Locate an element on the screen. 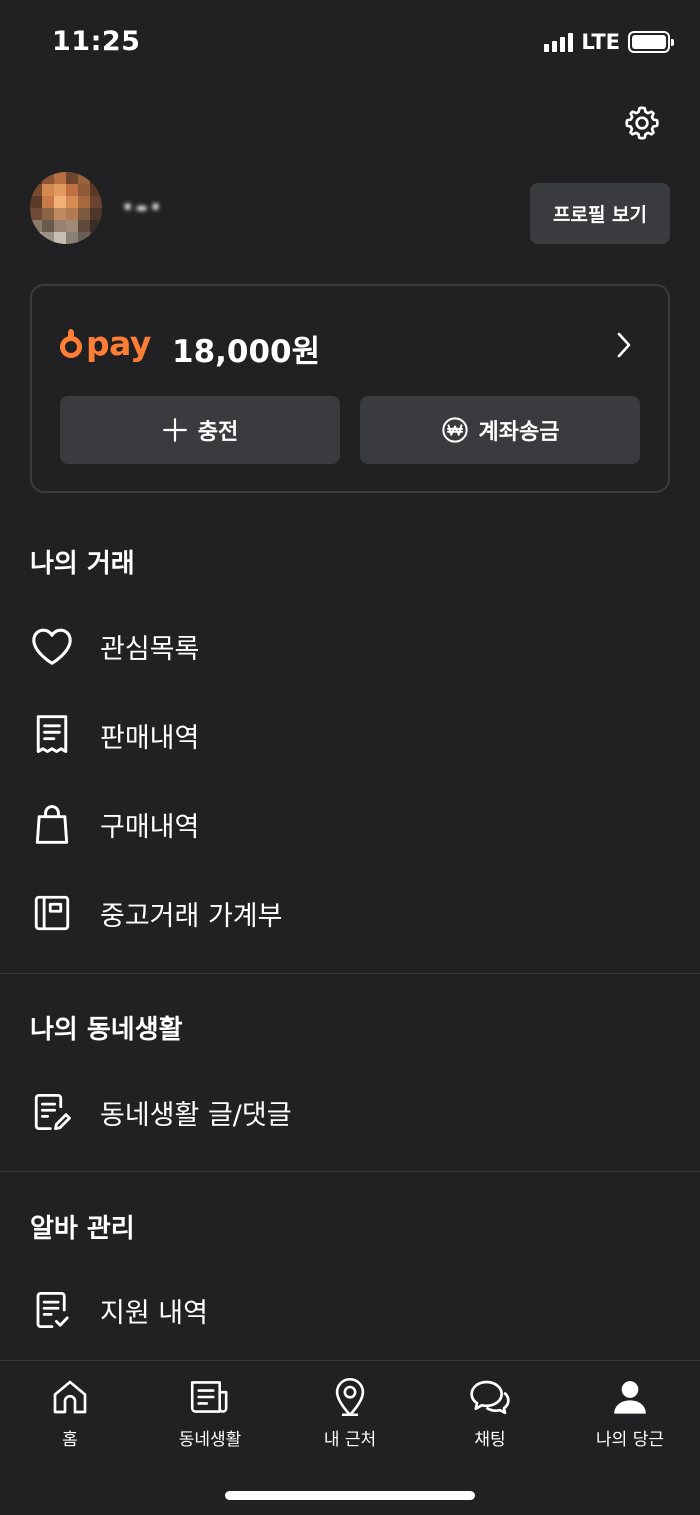 The height and width of the screenshot is (1515, 700). pay-logo: pay is located at coordinates (105, 343).